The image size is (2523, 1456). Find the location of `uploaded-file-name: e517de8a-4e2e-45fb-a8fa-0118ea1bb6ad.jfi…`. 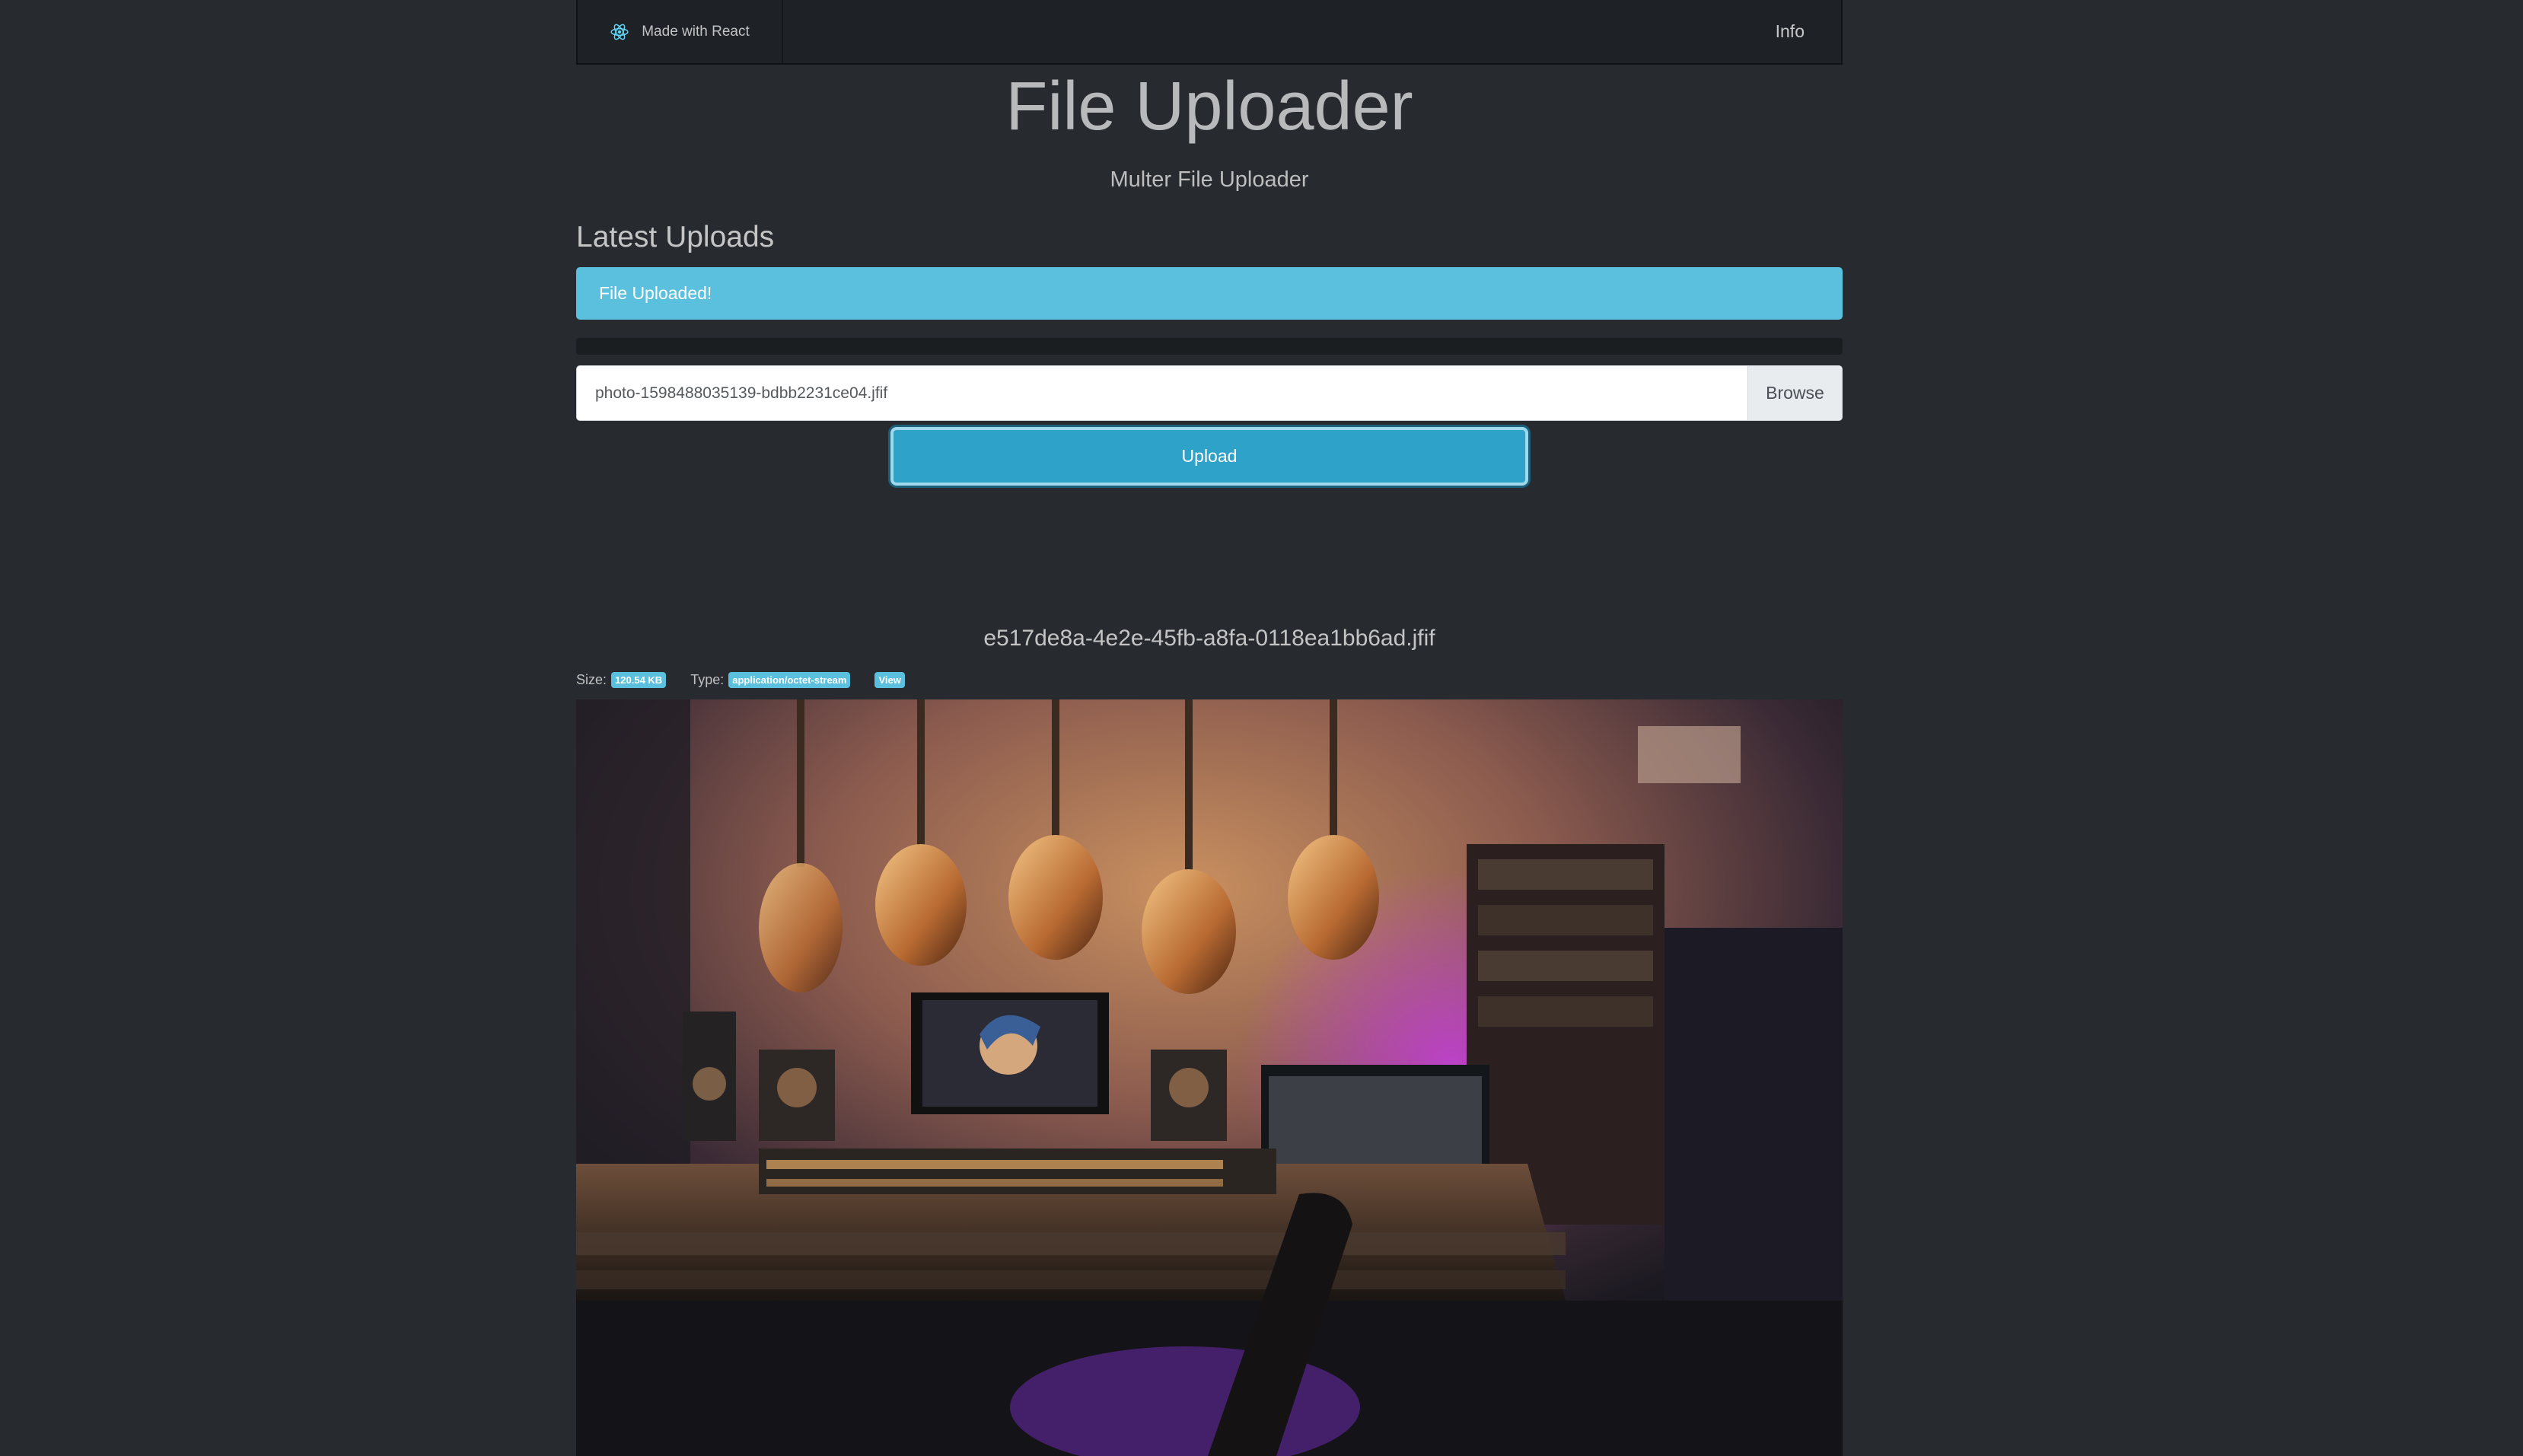

uploaded-file-name: e517de8a-4e2e-45fb-a8fa-0118ea1bb6ad.jfi… is located at coordinates (1209, 638).